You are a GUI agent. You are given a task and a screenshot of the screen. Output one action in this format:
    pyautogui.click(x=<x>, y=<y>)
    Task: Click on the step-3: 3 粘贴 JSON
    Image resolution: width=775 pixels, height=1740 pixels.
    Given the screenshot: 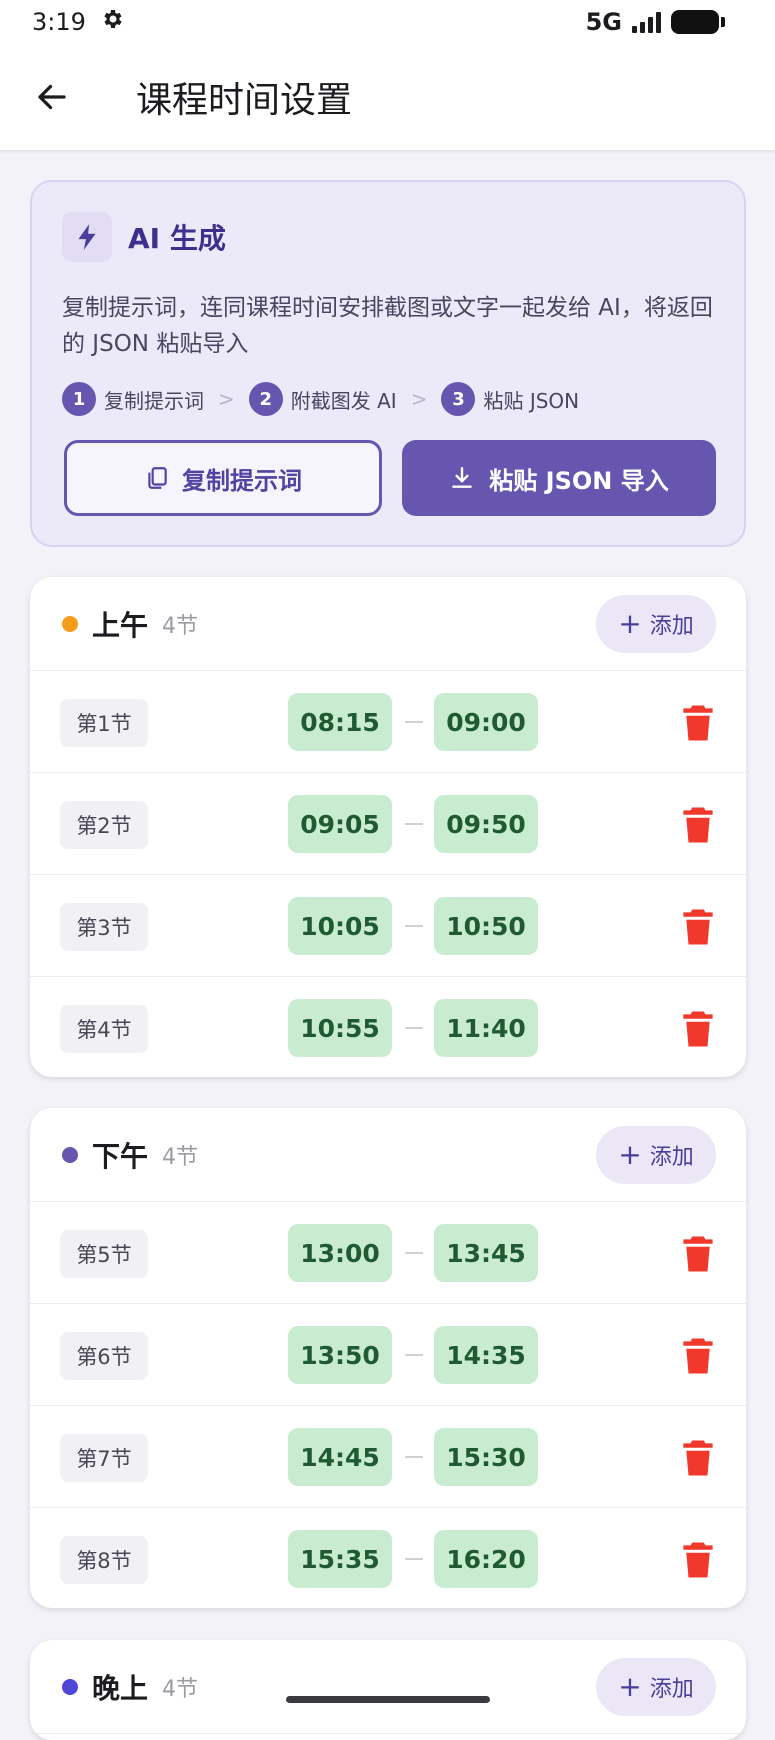 What is the action you would take?
    pyautogui.click(x=510, y=399)
    